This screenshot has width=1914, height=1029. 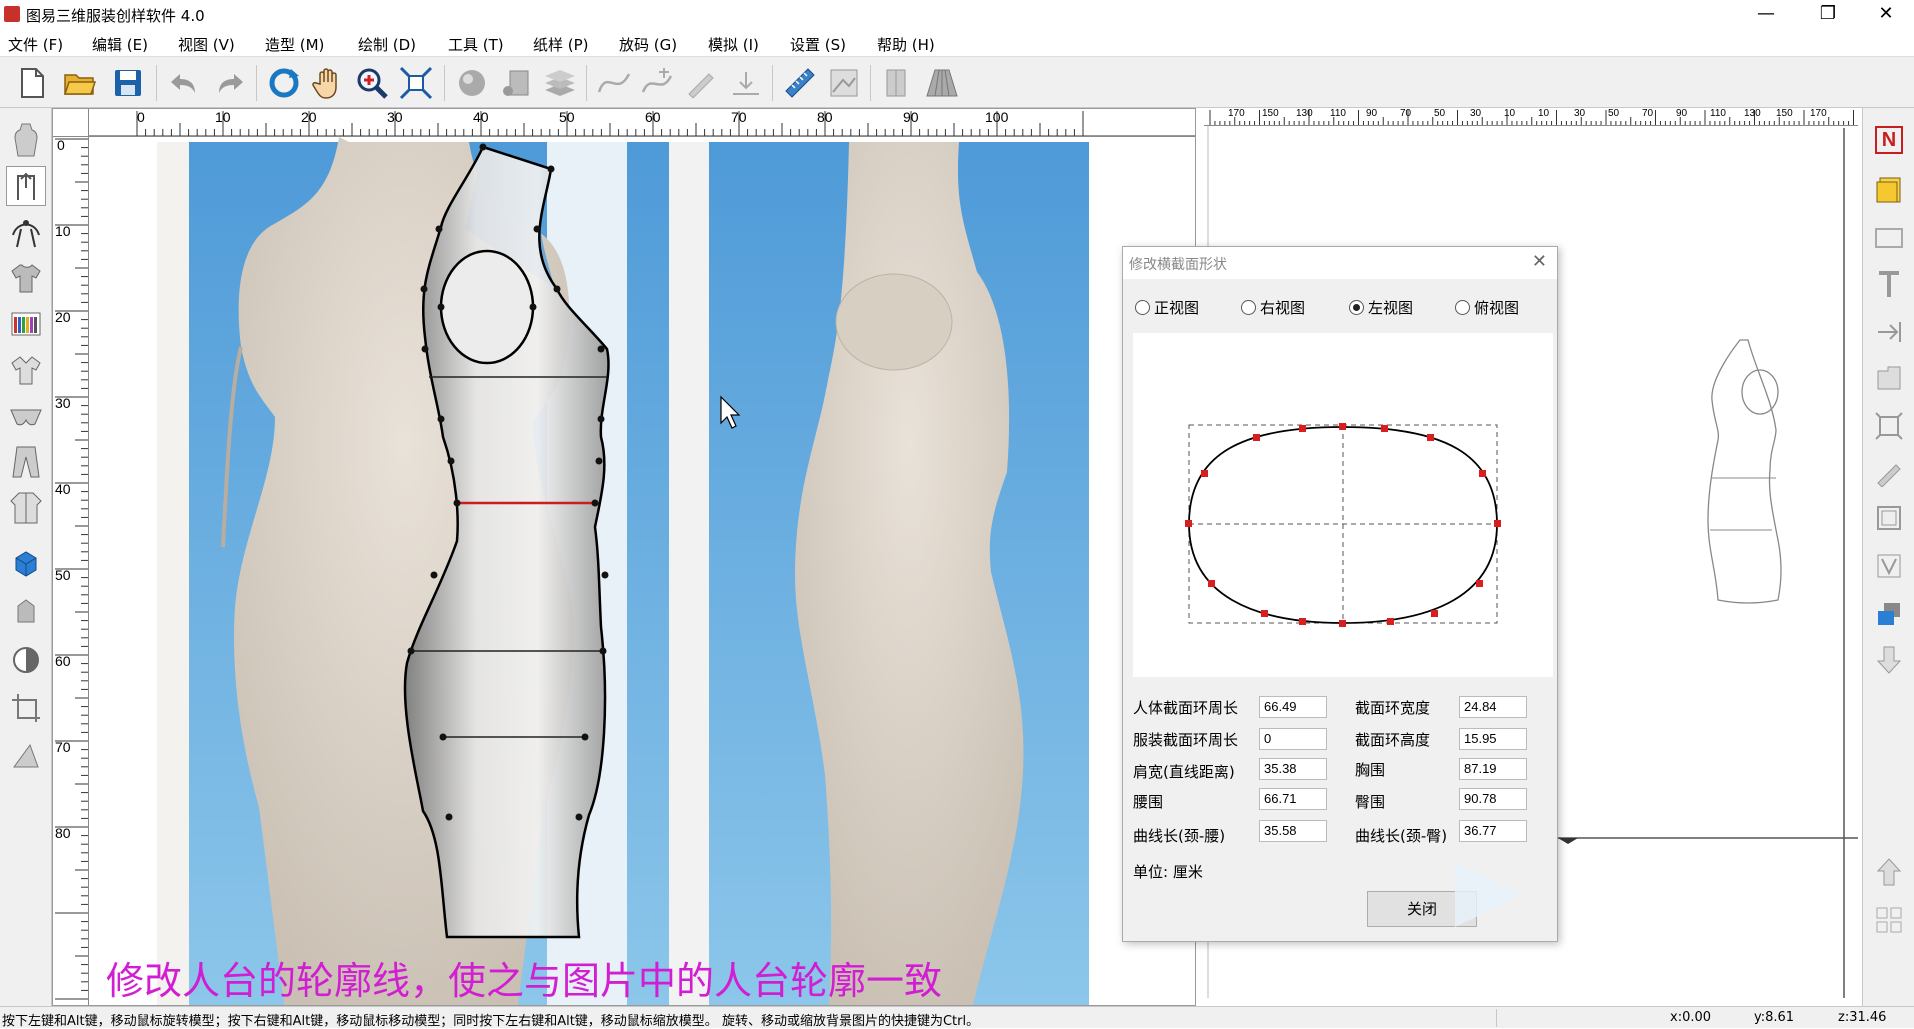 I want to click on bra-icon, so click(x=26, y=416).